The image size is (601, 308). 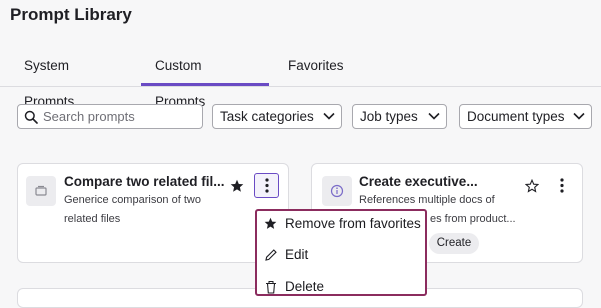 What do you see at coordinates (271, 287) in the screenshot?
I see `trash-icon` at bounding box center [271, 287].